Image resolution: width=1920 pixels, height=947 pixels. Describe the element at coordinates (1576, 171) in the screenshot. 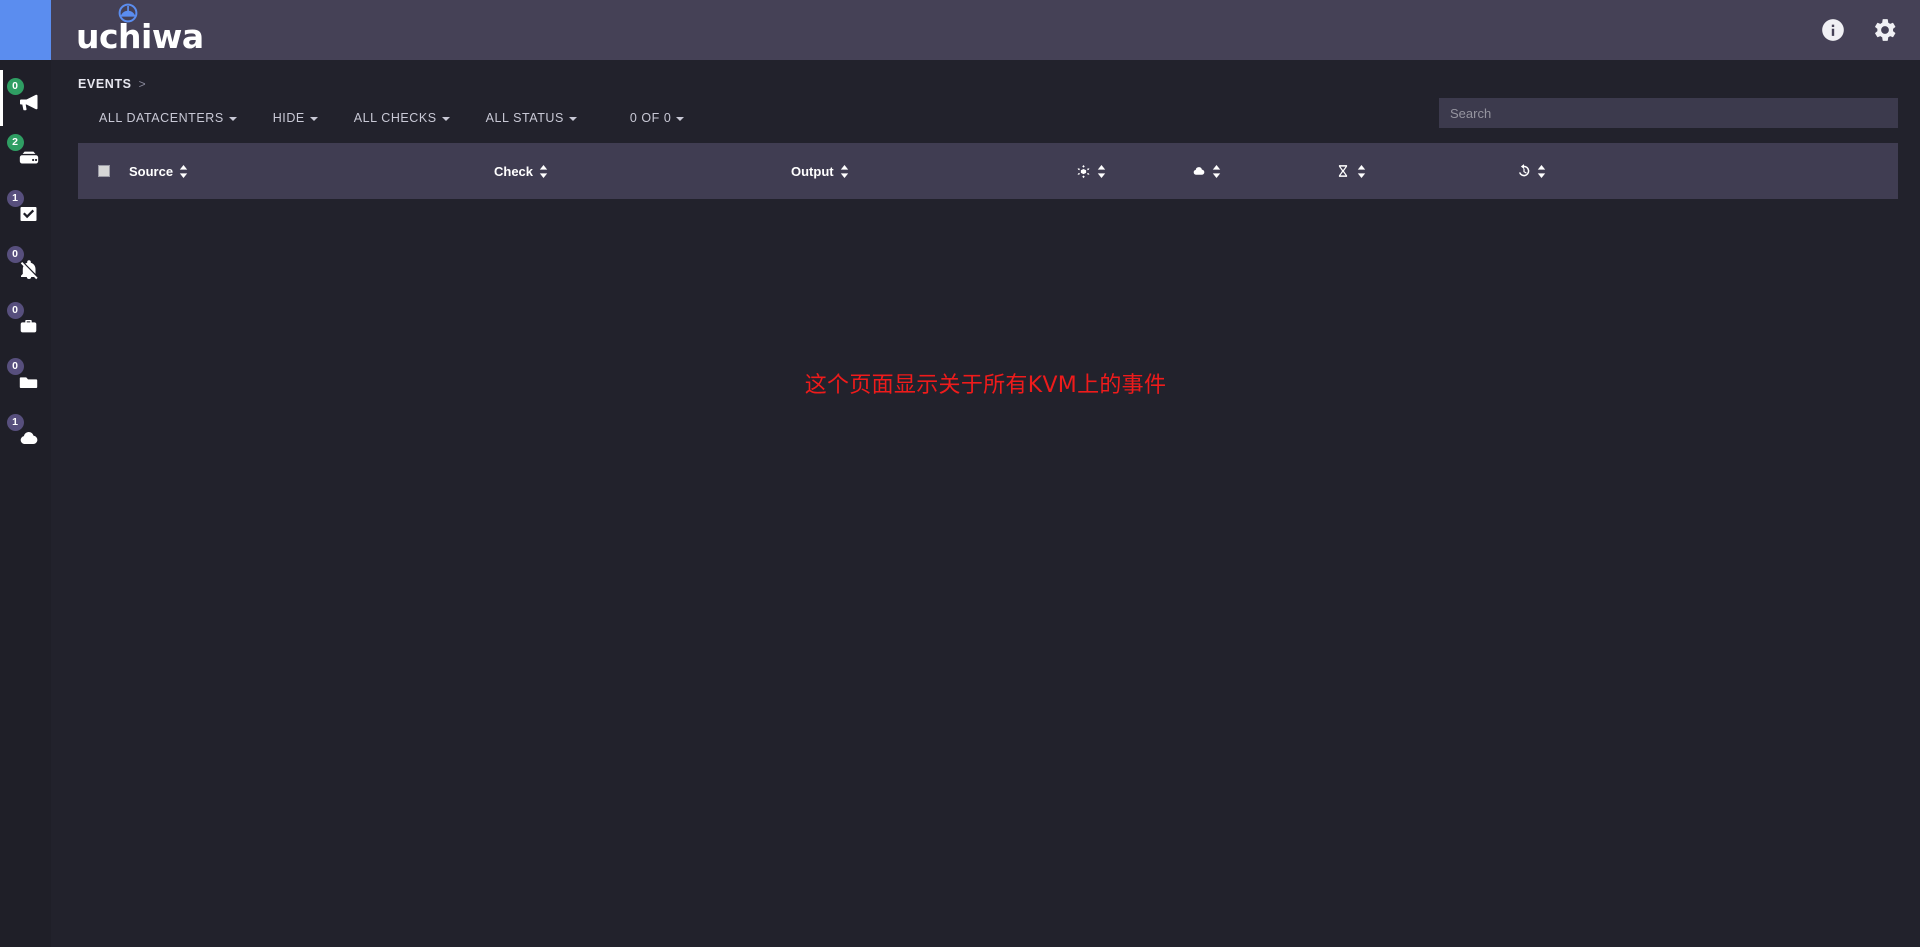

I see `column-history` at that location.